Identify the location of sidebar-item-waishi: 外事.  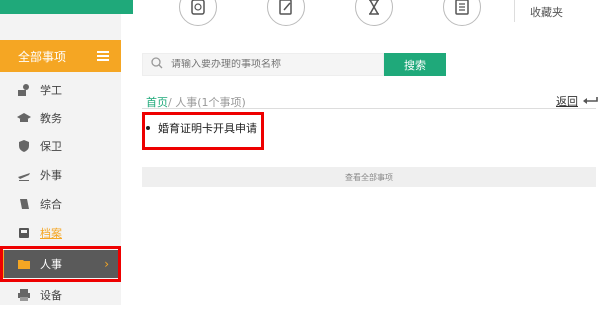
(60, 175).